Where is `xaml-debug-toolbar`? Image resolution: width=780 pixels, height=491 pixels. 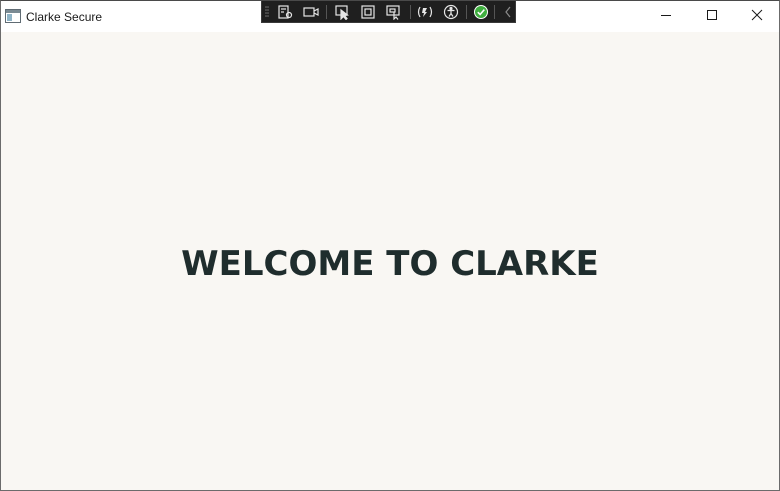
xaml-debug-toolbar is located at coordinates (388, 12).